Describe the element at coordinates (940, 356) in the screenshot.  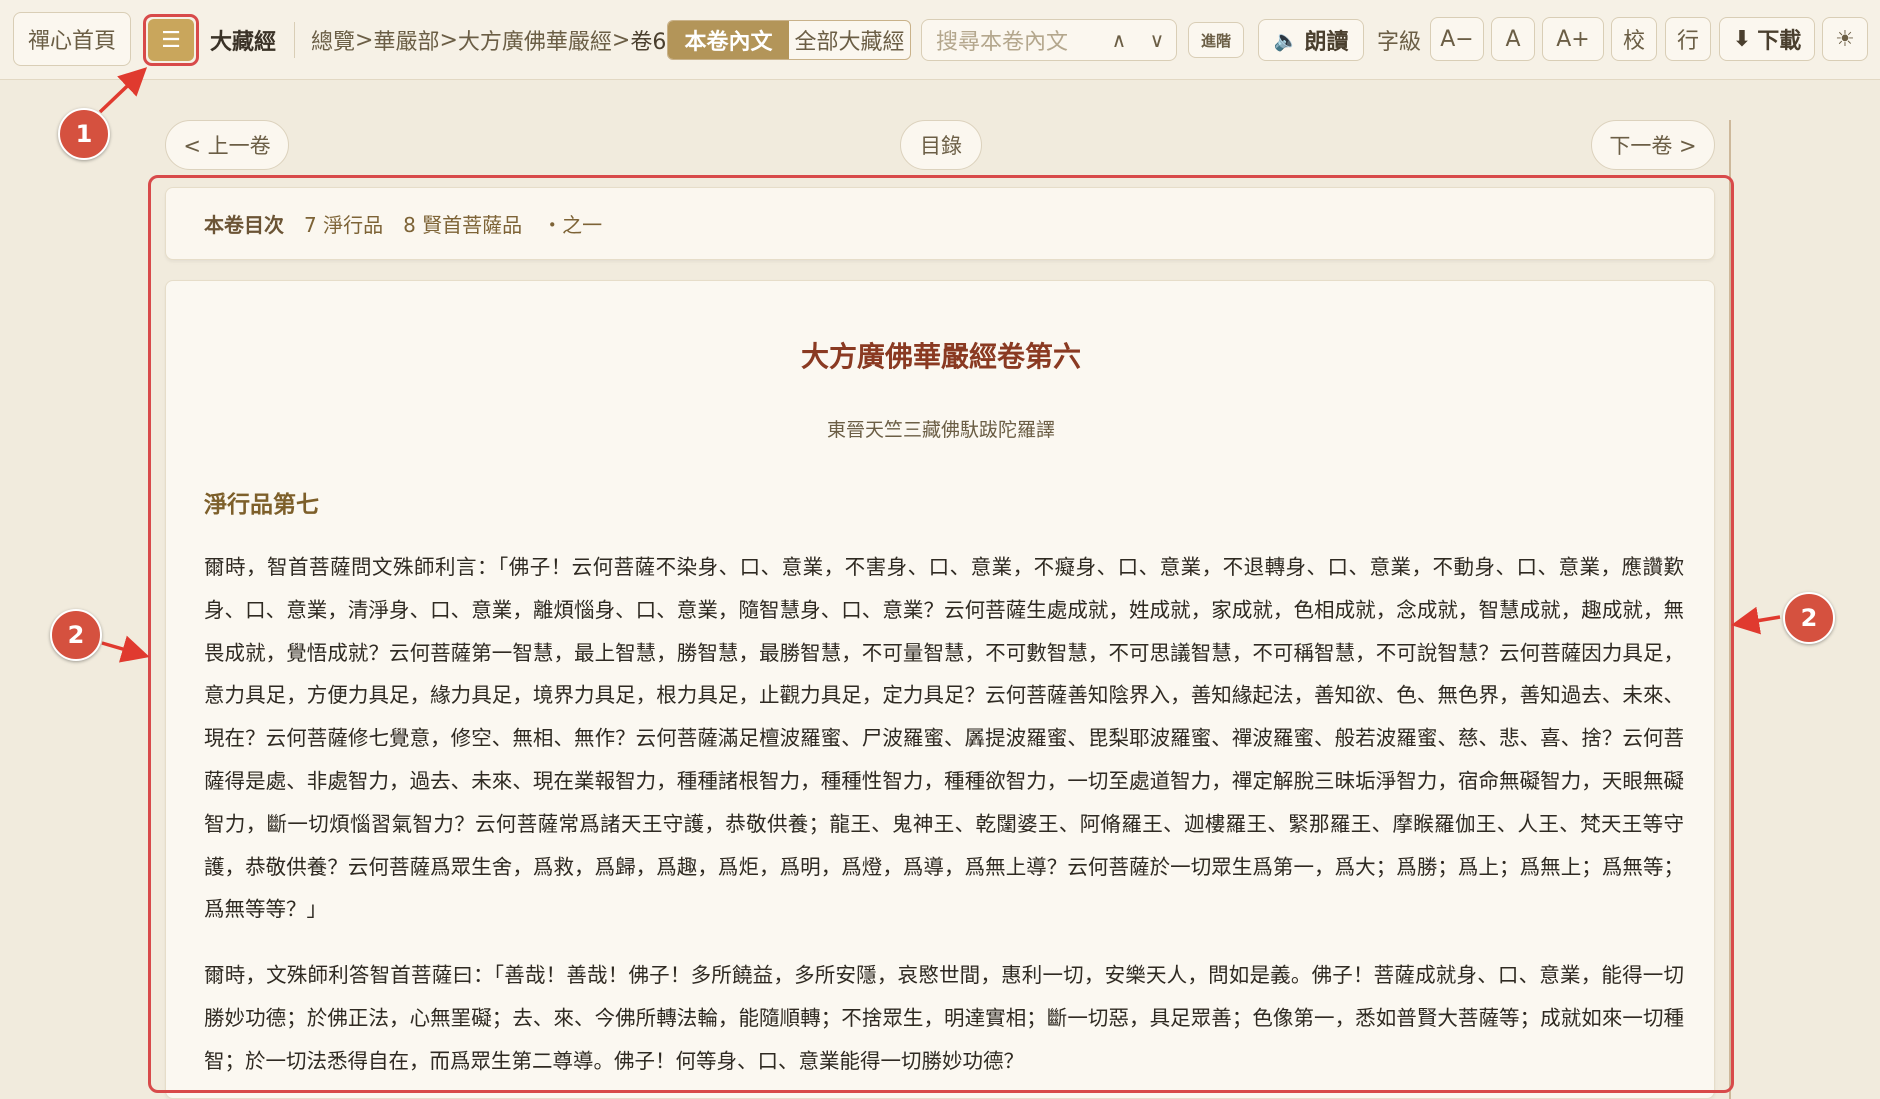
I see `scripture-title: 大方廣佛華嚴經卷第六` at that location.